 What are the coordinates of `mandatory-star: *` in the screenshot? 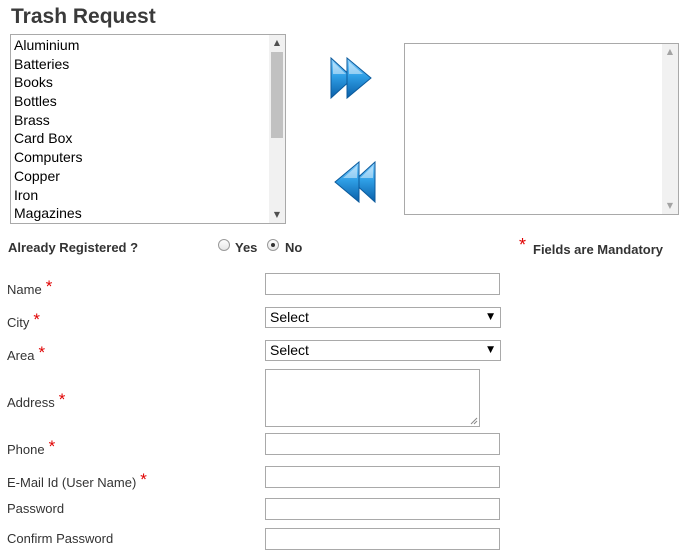 It's located at (523, 245).